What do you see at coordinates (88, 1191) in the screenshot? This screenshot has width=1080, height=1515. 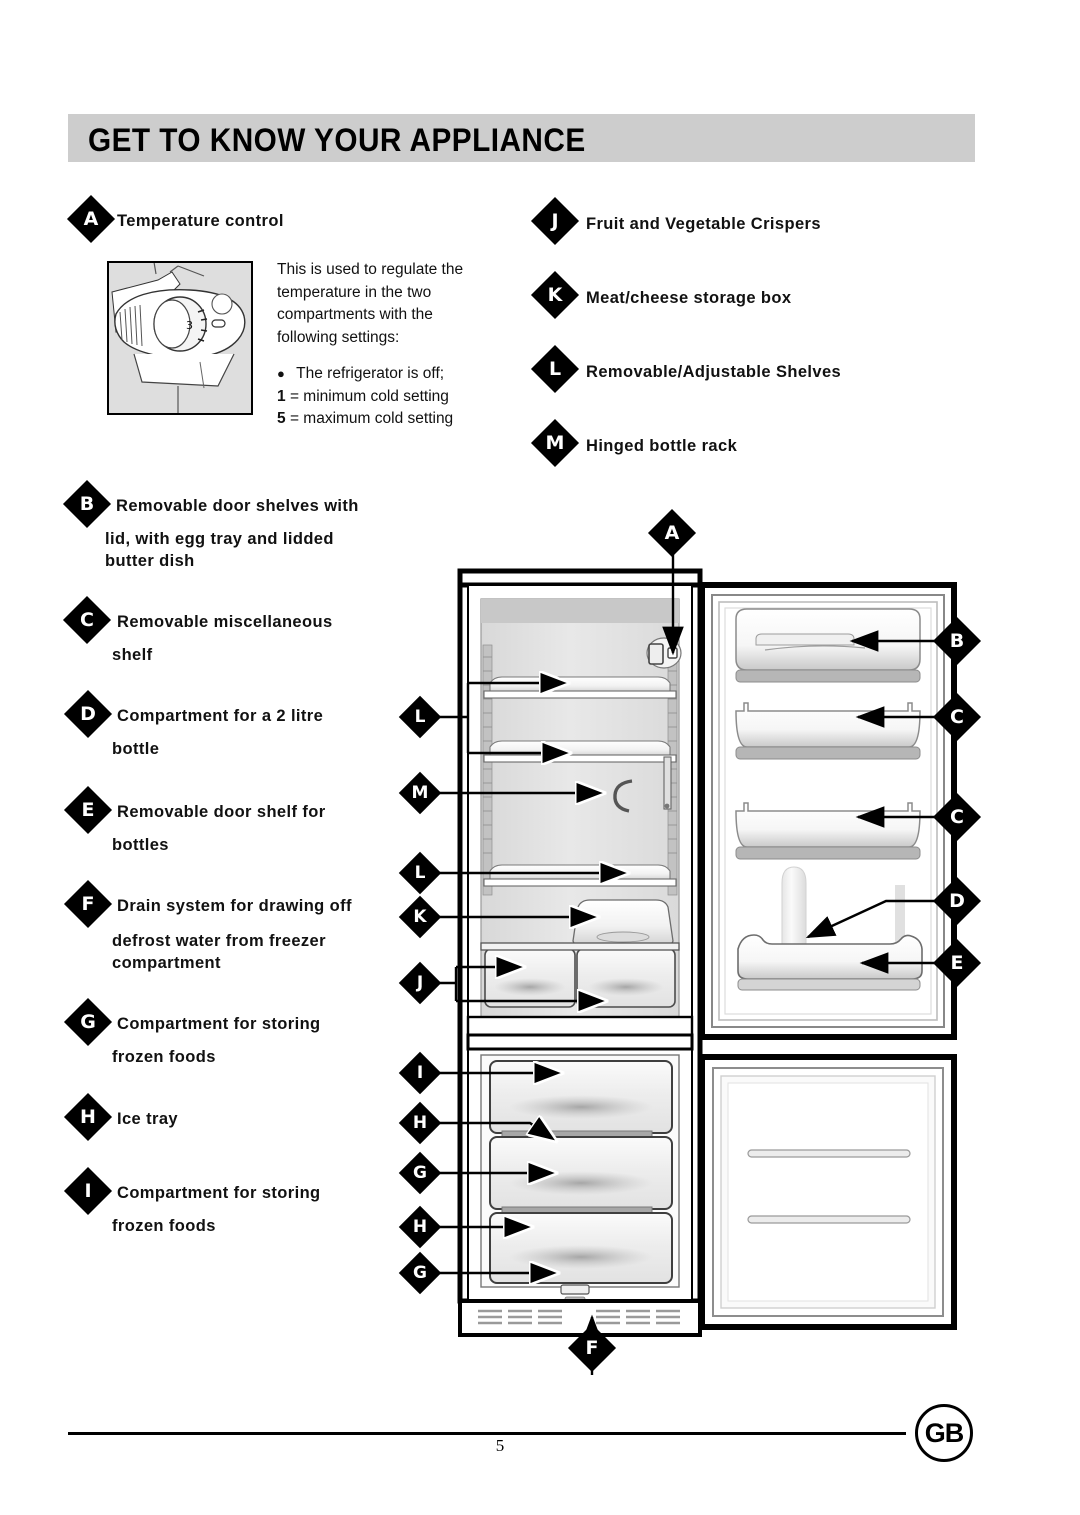 I see `legend-marker-i: I` at bounding box center [88, 1191].